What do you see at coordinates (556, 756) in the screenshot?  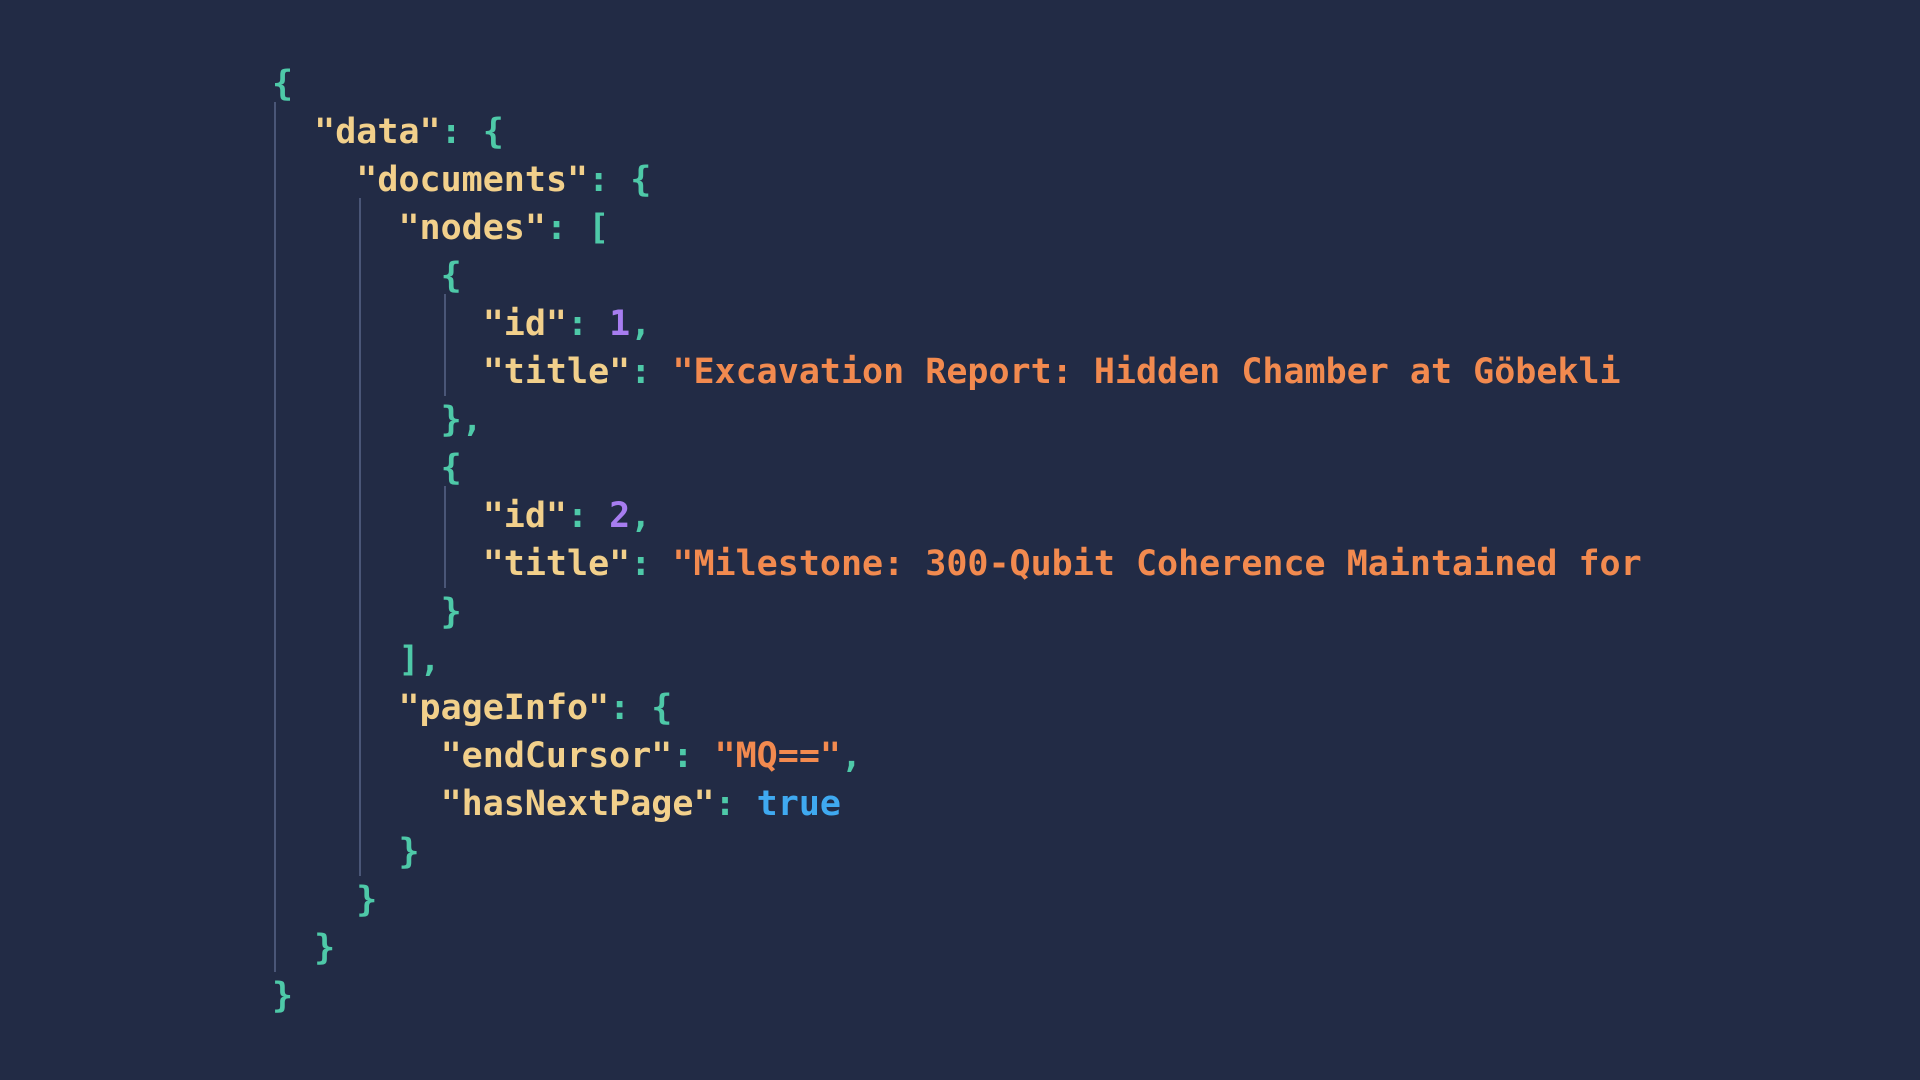 I see `token-key: "endCursor"` at bounding box center [556, 756].